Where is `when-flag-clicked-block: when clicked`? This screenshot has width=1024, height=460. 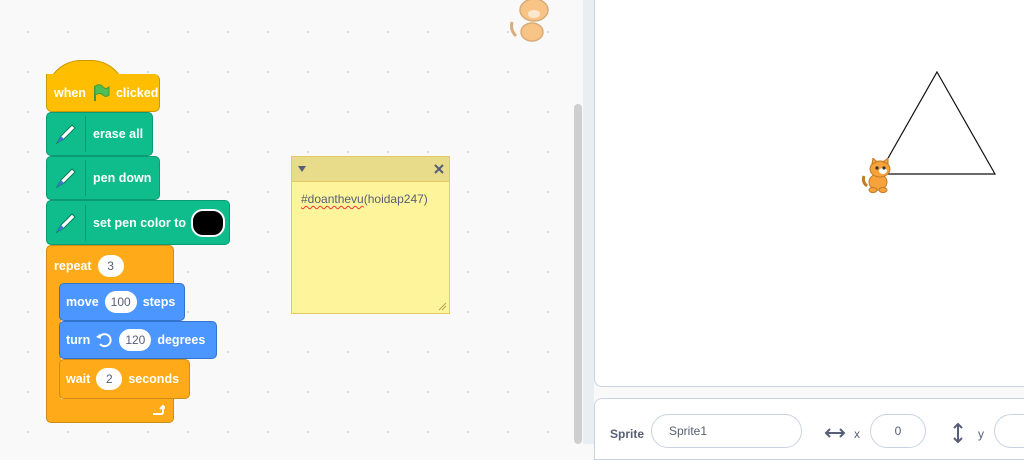
when-flag-clicked-block: when clicked is located at coordinates (103, 93).